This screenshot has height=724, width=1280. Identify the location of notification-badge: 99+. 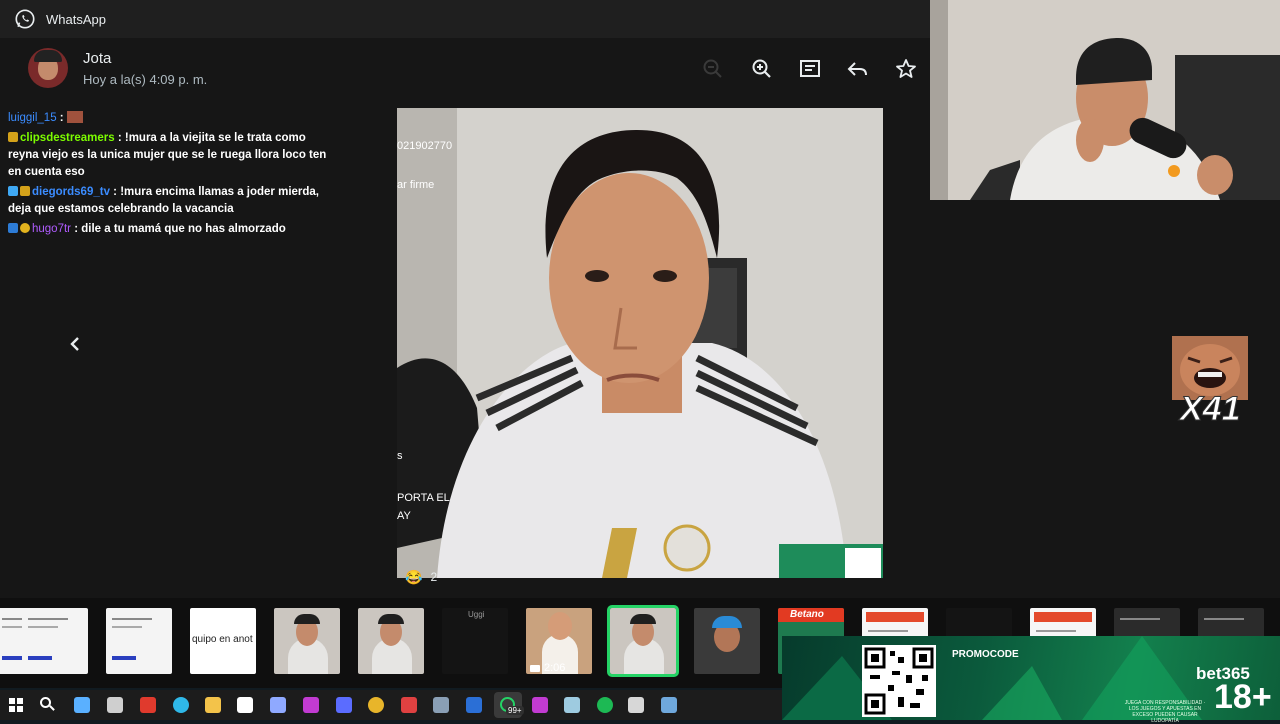
(515, 710).